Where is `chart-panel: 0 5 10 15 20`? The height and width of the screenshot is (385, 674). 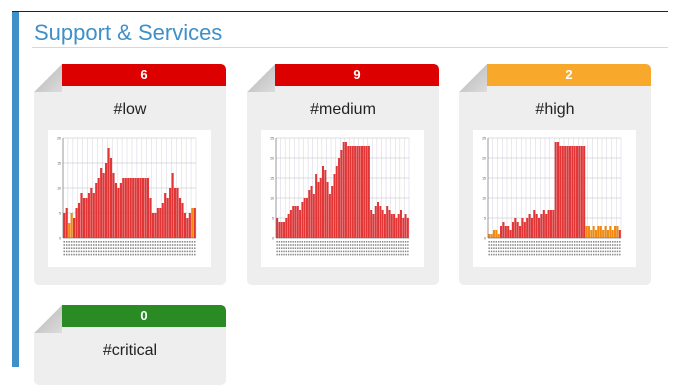 chart-panel: 0 5 10 15 20 is located at coordinates (129, 198).